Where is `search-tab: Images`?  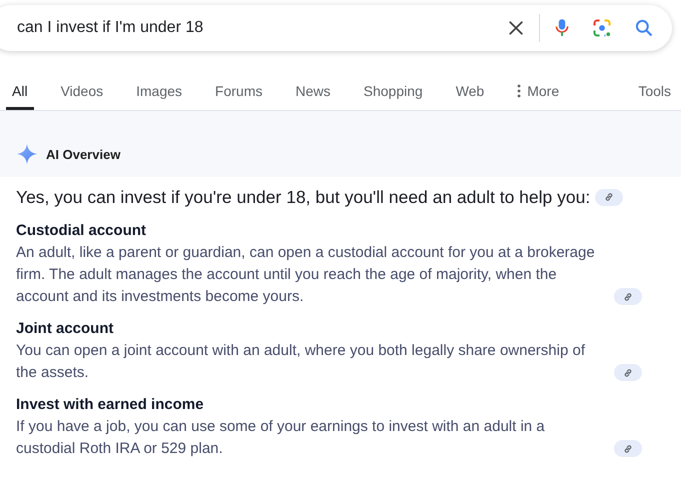
search-tab: Images is located at coordinates (159, 92).